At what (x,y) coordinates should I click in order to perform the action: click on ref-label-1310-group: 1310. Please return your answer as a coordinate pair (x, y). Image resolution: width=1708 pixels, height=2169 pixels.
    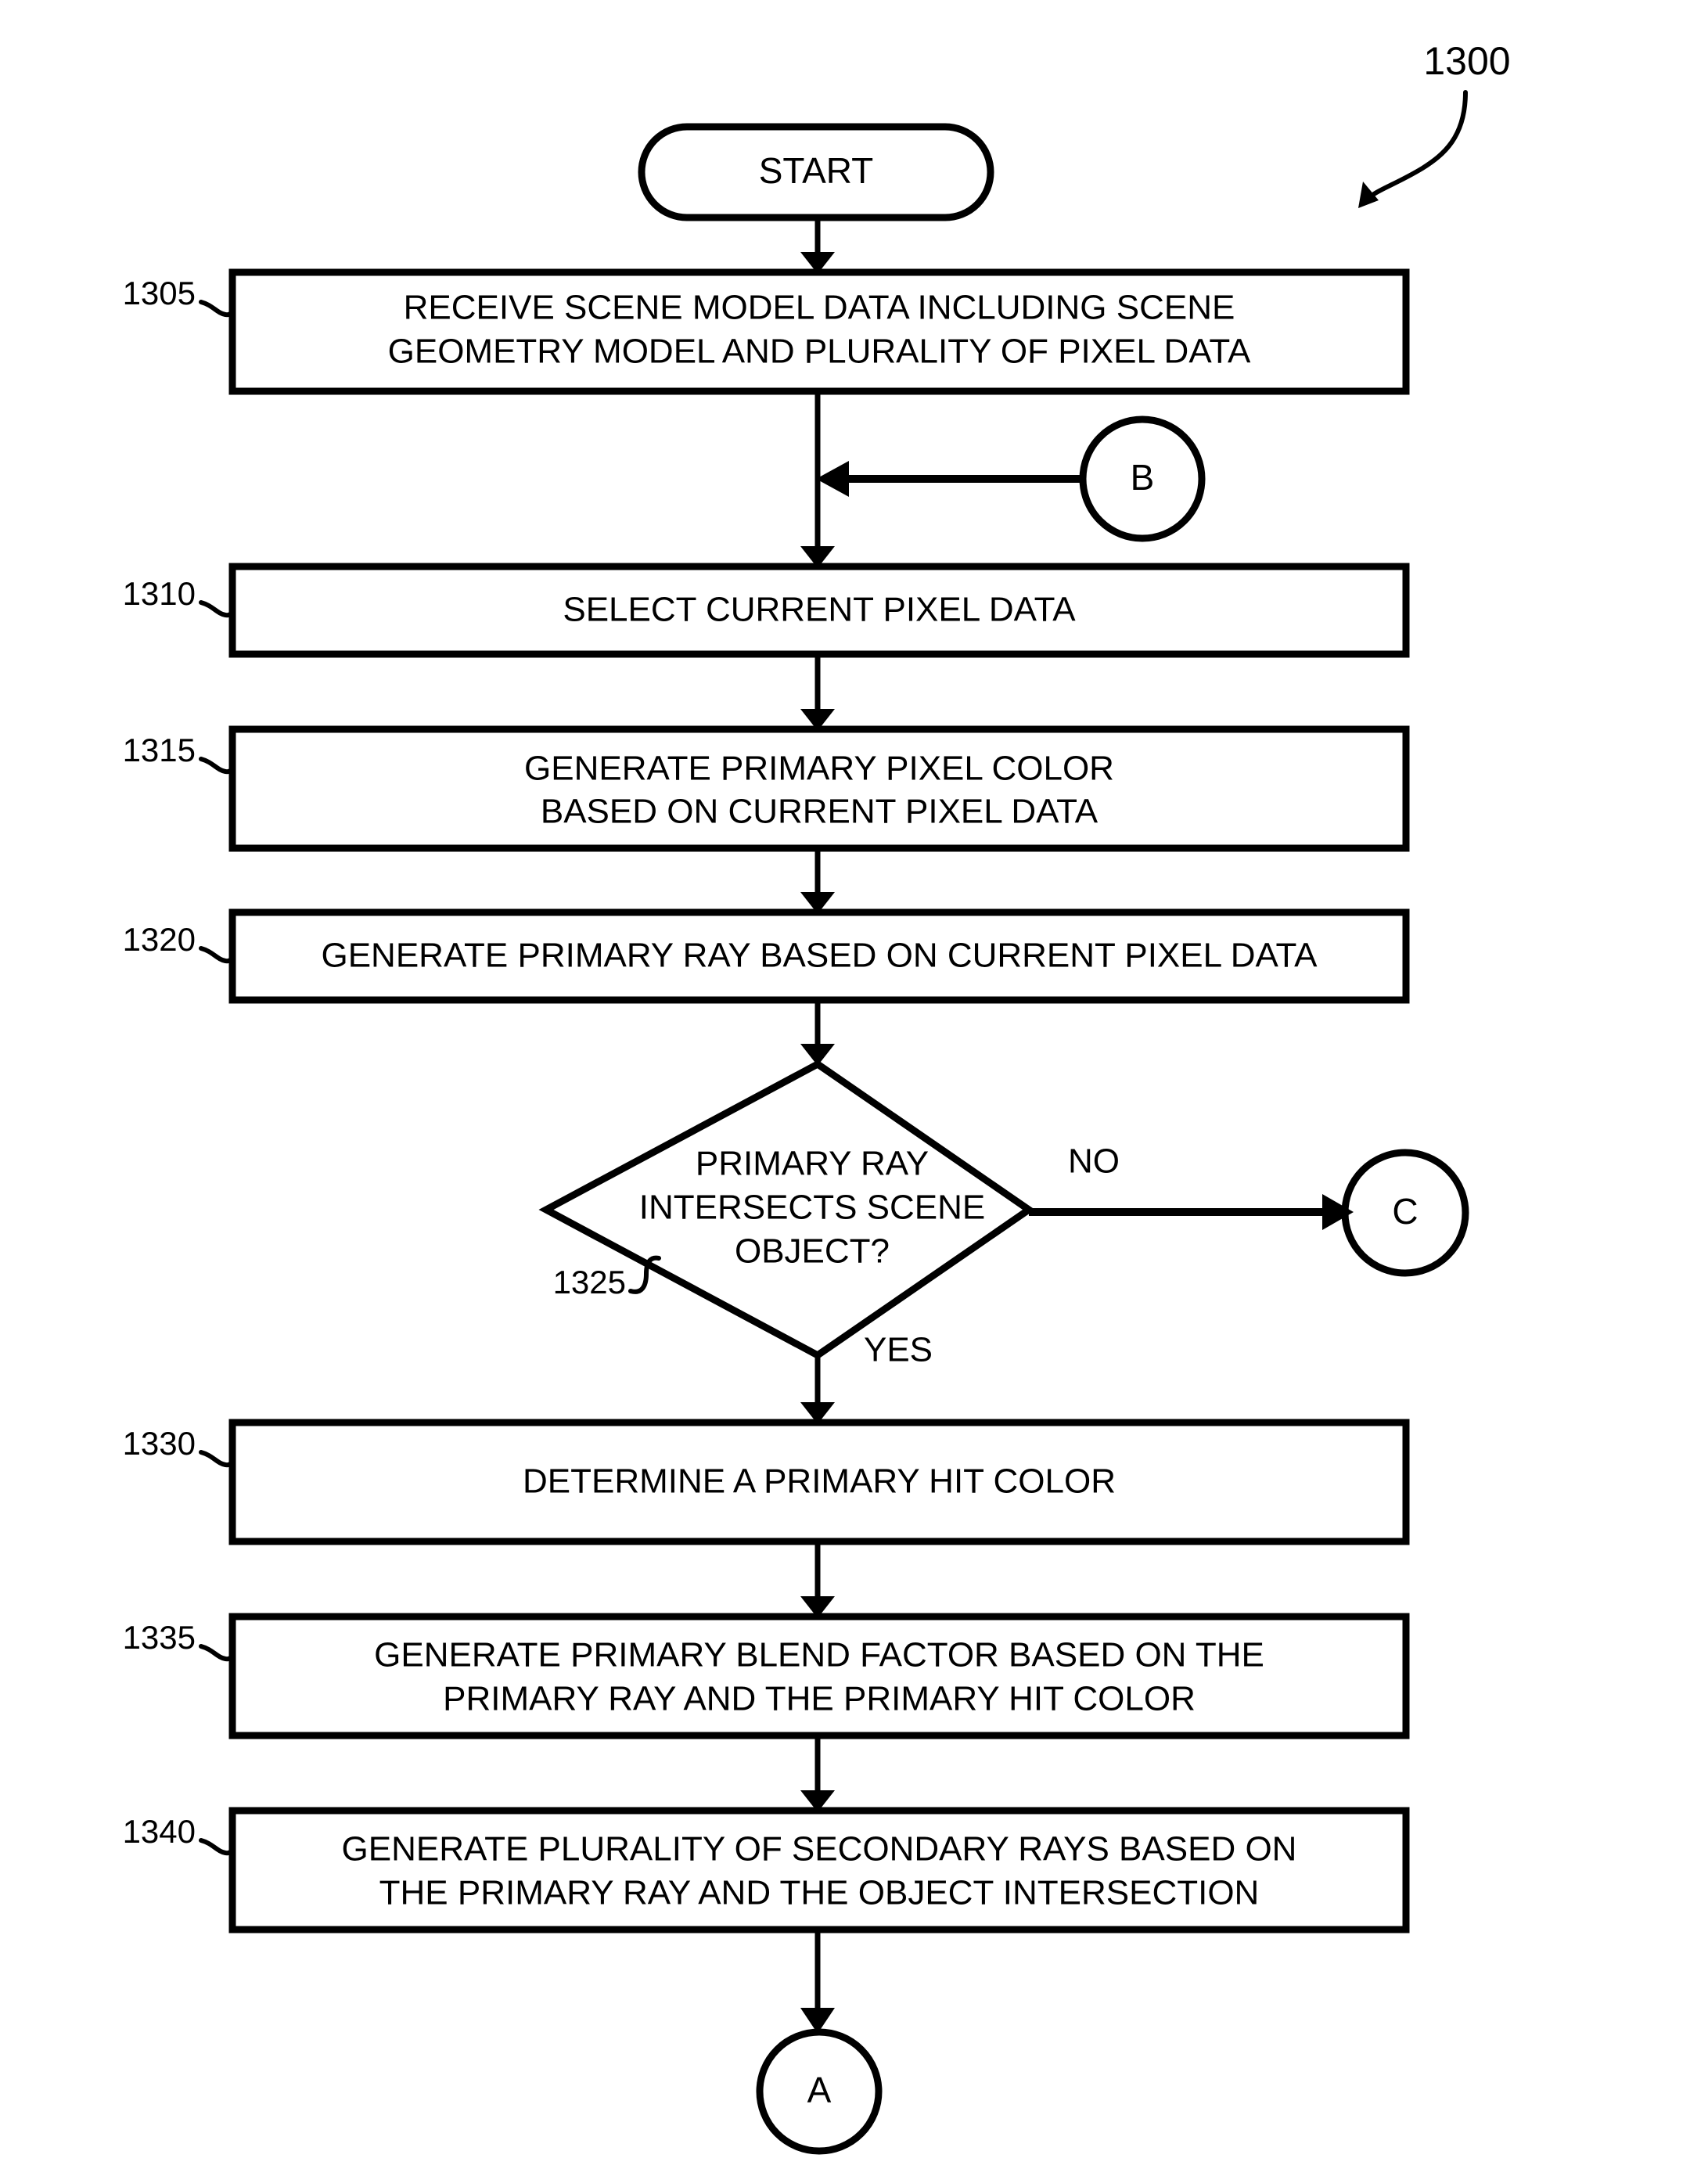
    Looking at the image, I should click on (179, 596).